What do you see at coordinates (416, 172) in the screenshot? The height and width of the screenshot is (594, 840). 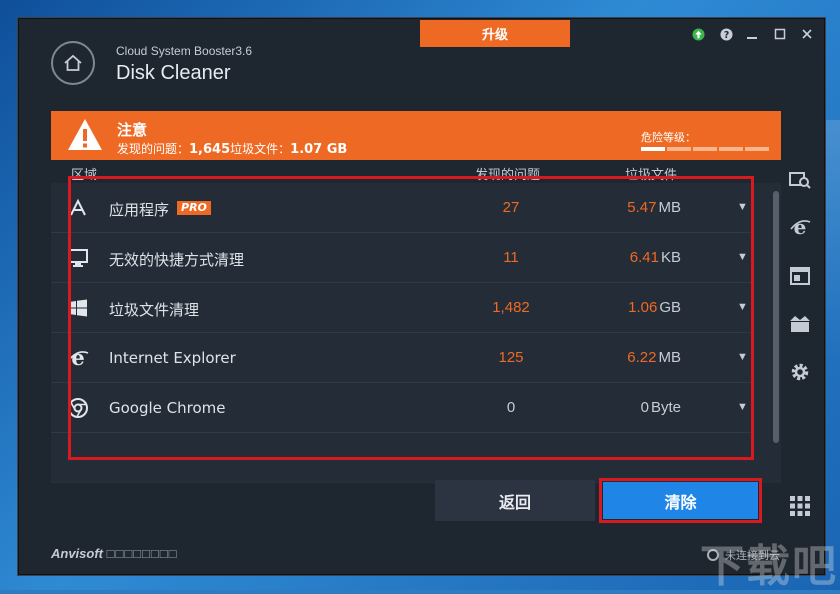 I see `table-header: 区域 发现的问题 垃圾文件` at bounding box center [416, 172].